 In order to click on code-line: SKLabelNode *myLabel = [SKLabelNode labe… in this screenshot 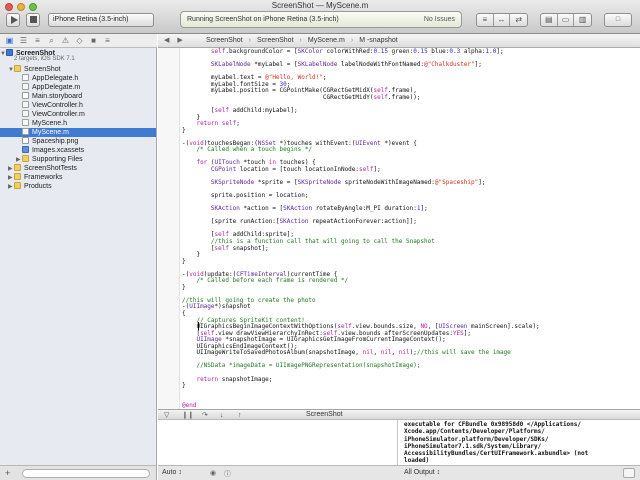, I will do `click(346, 65)`.